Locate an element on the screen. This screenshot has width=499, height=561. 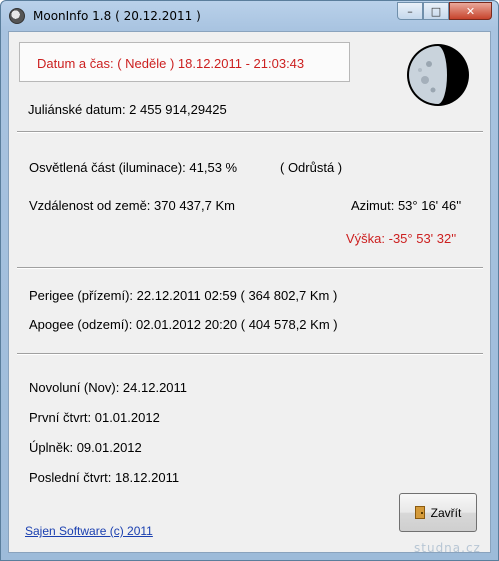
minimize-button: – is located at coordinates (410, 11).